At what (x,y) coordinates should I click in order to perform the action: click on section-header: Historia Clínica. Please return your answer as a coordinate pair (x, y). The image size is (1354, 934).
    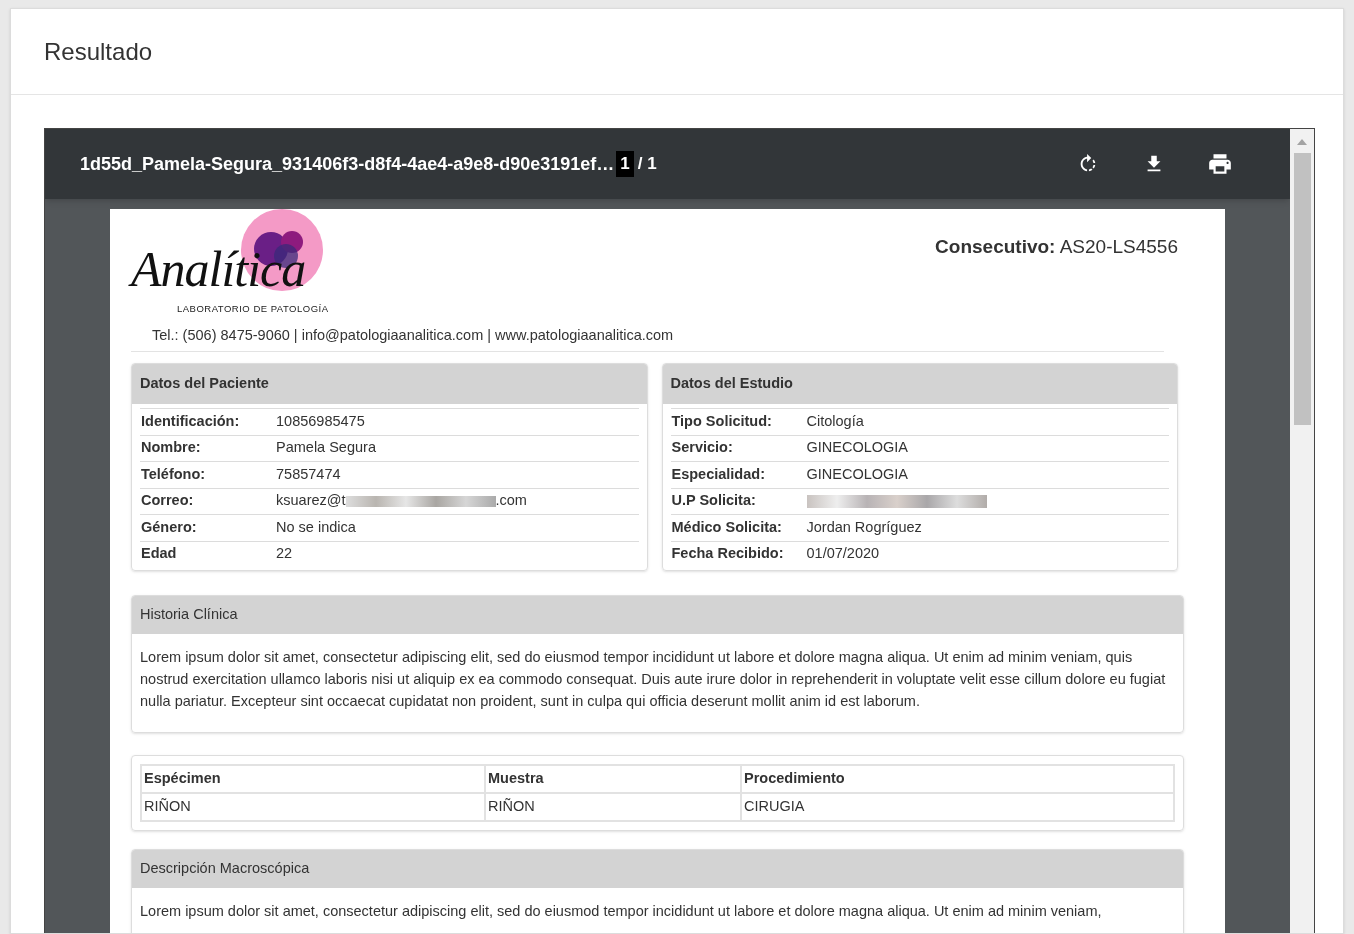
    Looking at the image, I should click on (657, 615).